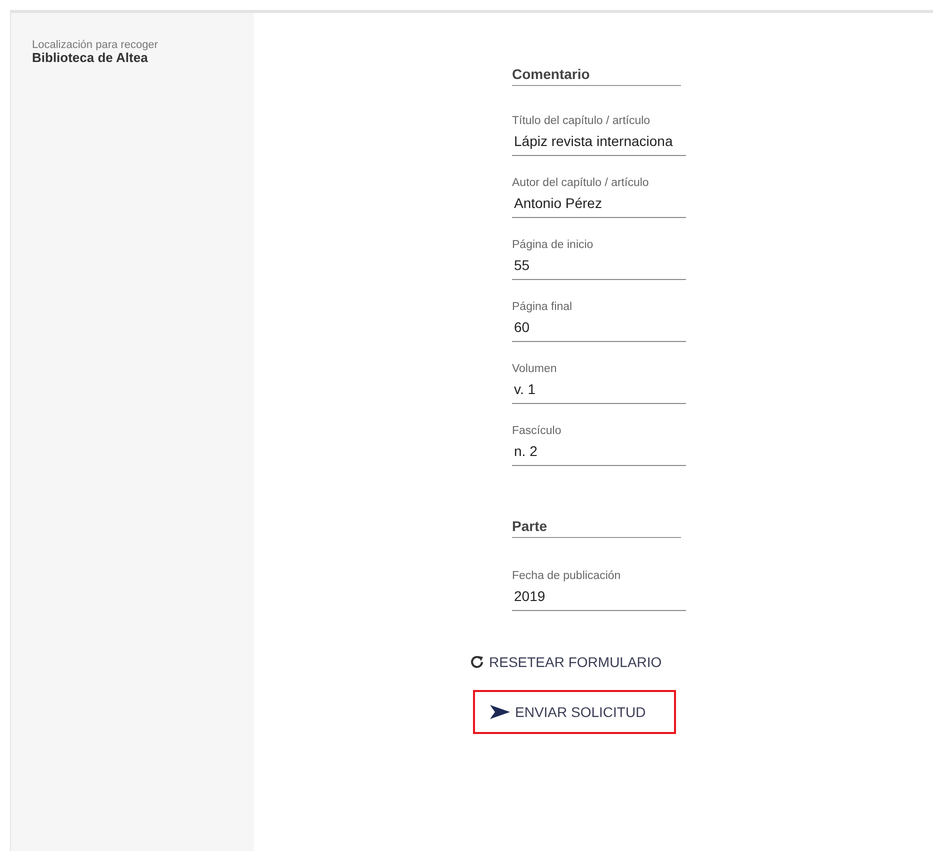 The image size is (933, 851). What do you see at coordinates (599, 454) in the screenshot?
I see `input-field: n. 2` at bounding box center [599, 454].